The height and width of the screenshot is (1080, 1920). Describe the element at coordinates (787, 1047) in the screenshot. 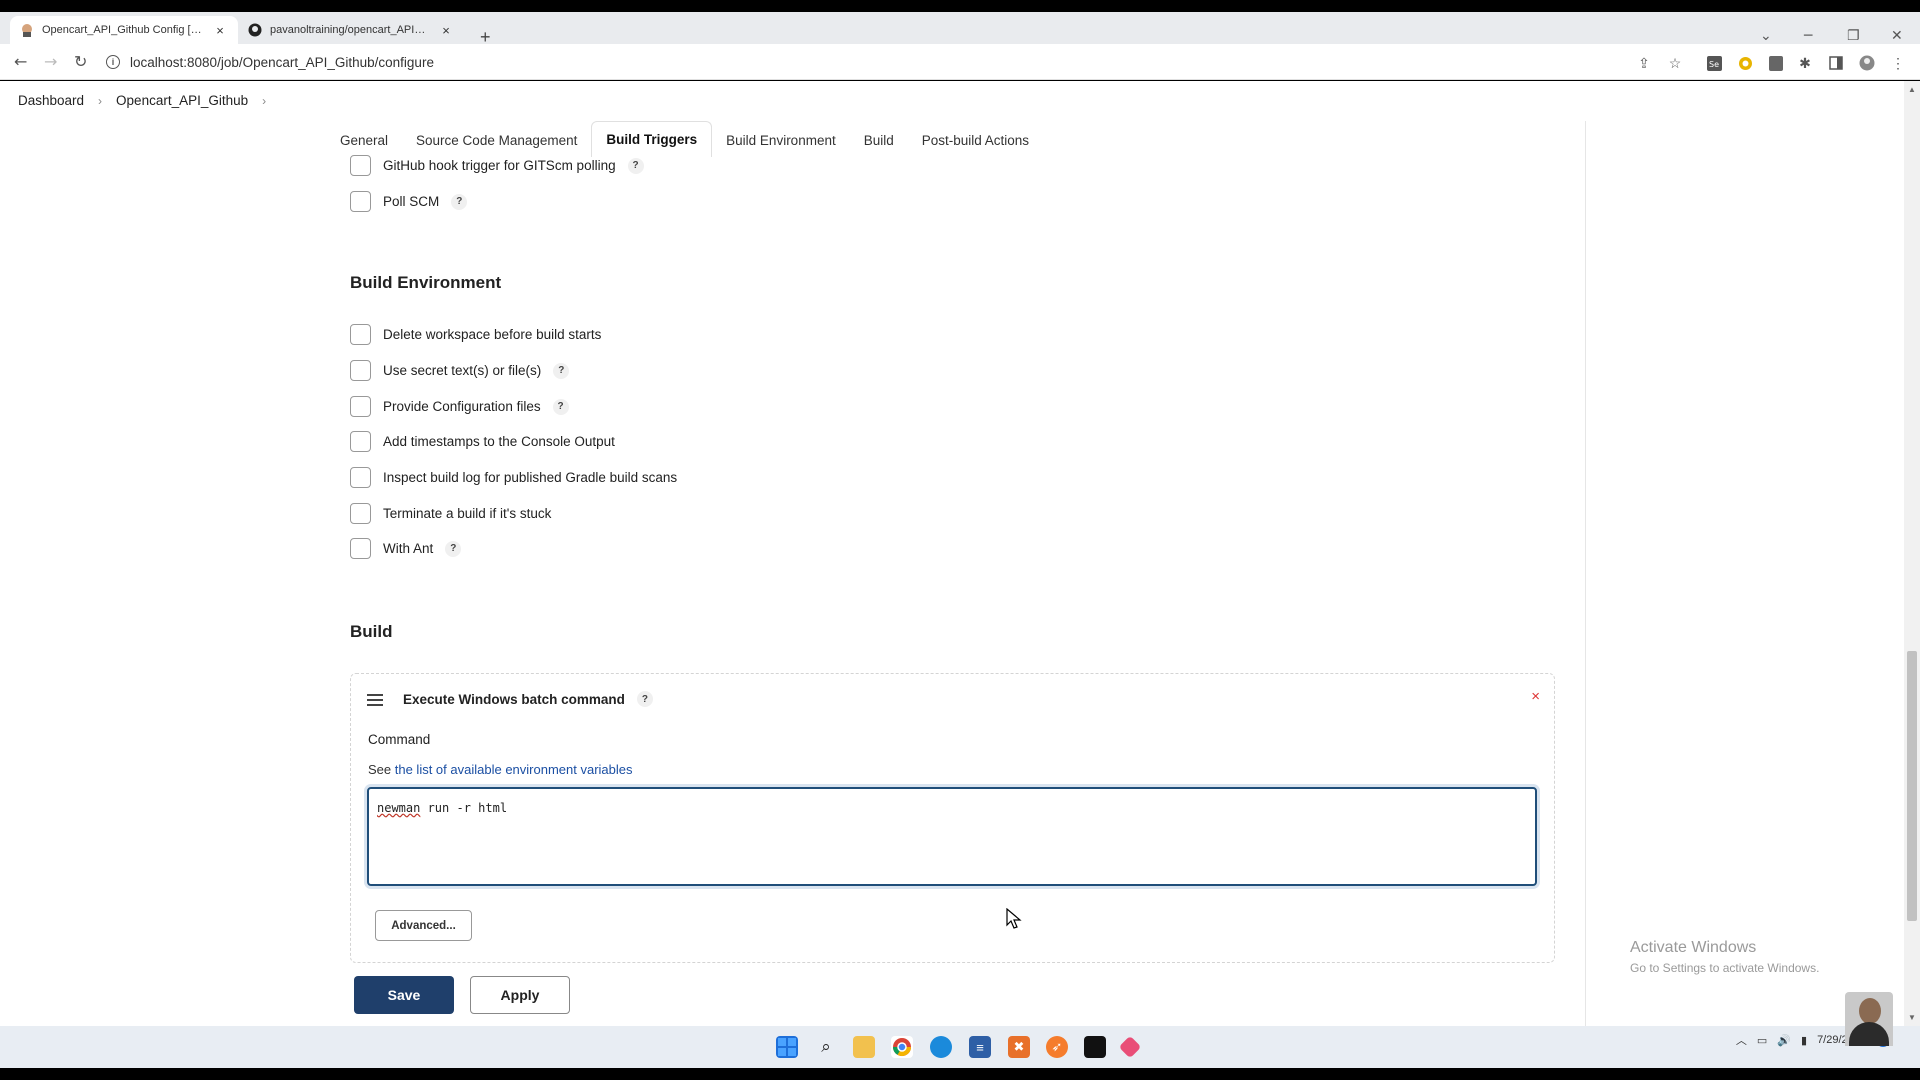

I see `start-windows-icon` at that location.